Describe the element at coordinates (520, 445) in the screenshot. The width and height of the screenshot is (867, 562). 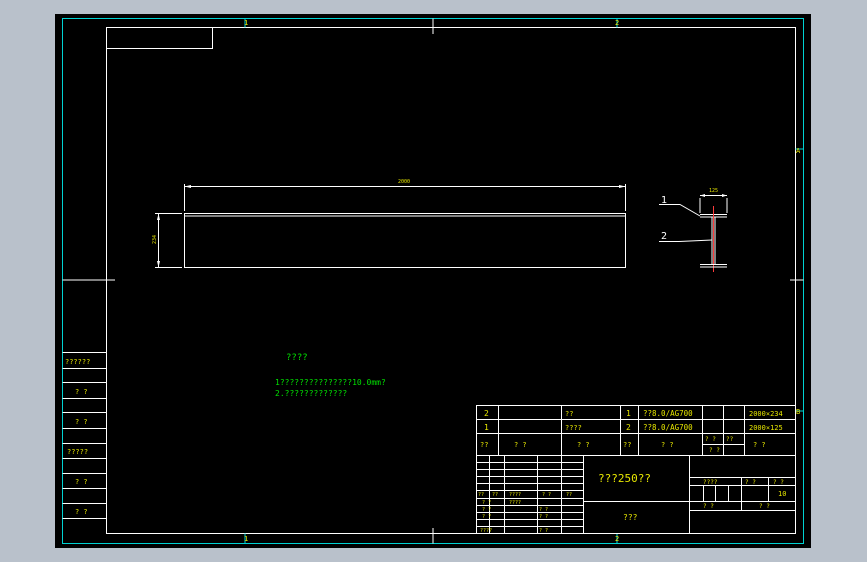
I see `bom-header-code: ? ?` at that location.